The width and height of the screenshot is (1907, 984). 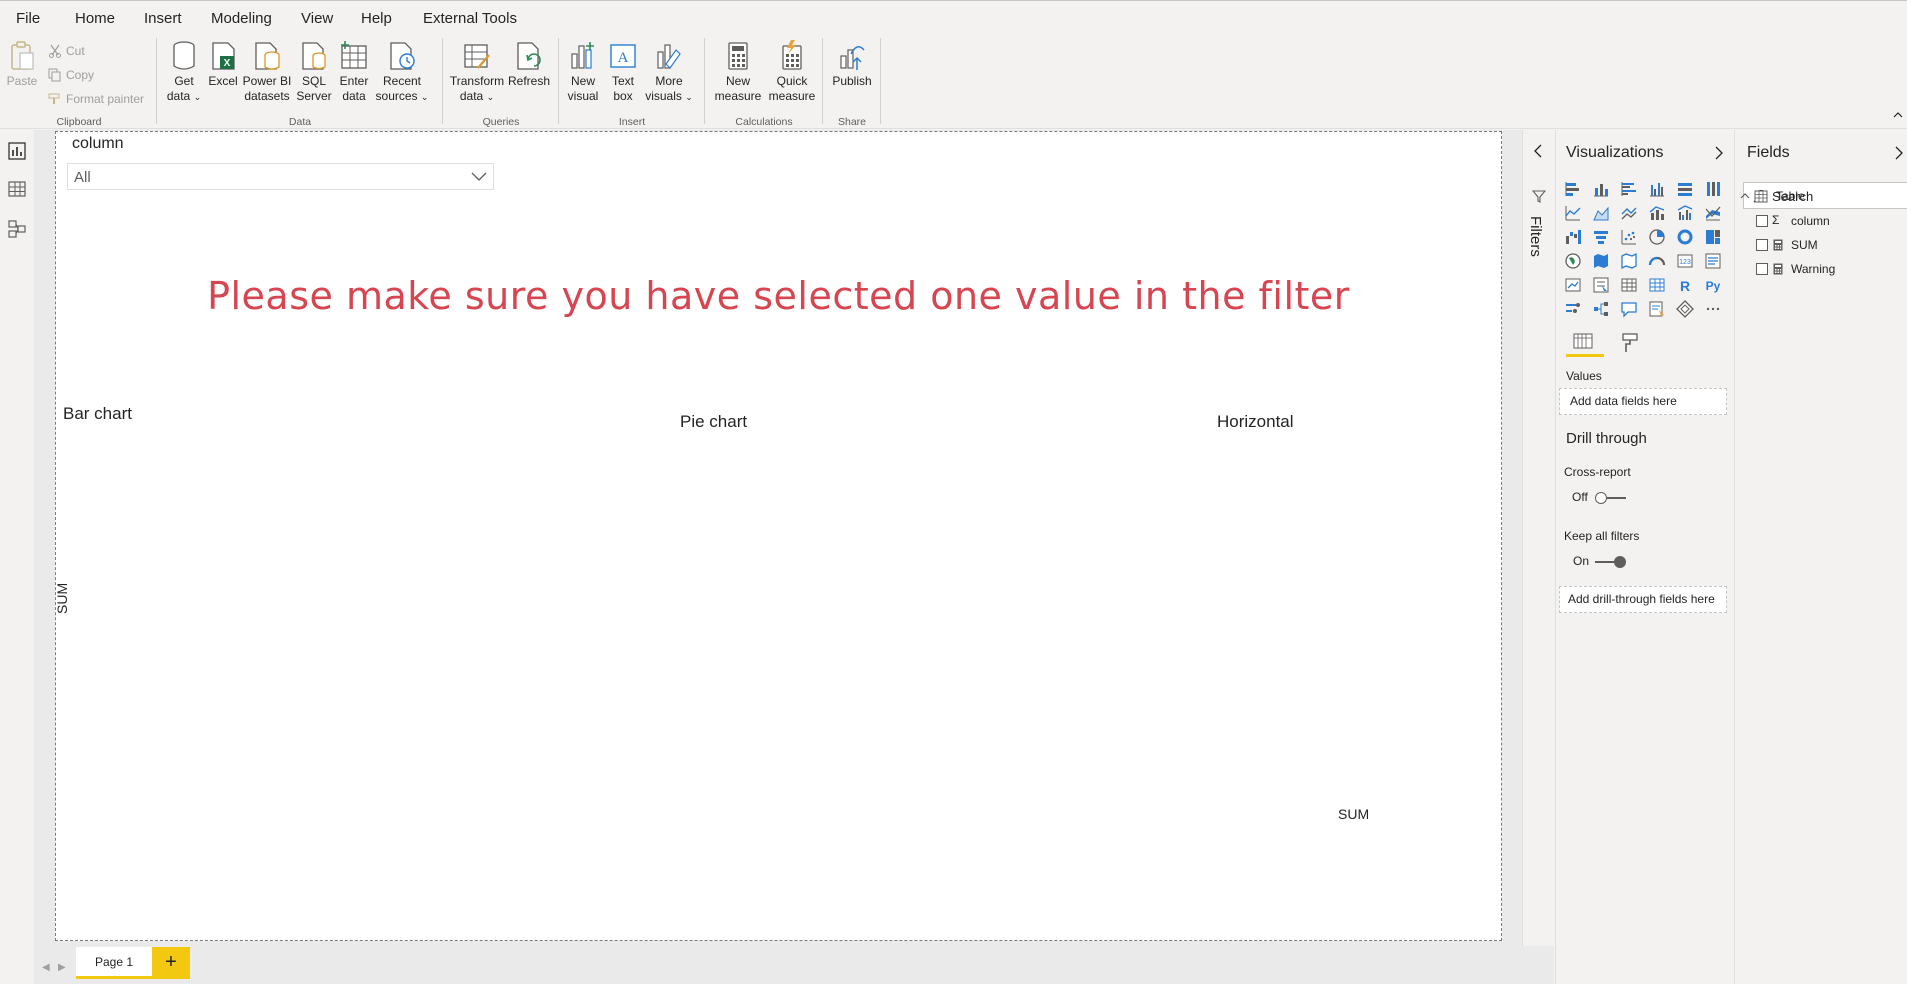 What do you see at coordinates (1713, 309) in the screenshot?
I see `more-options-icon` at bounding box center [1713, 309].